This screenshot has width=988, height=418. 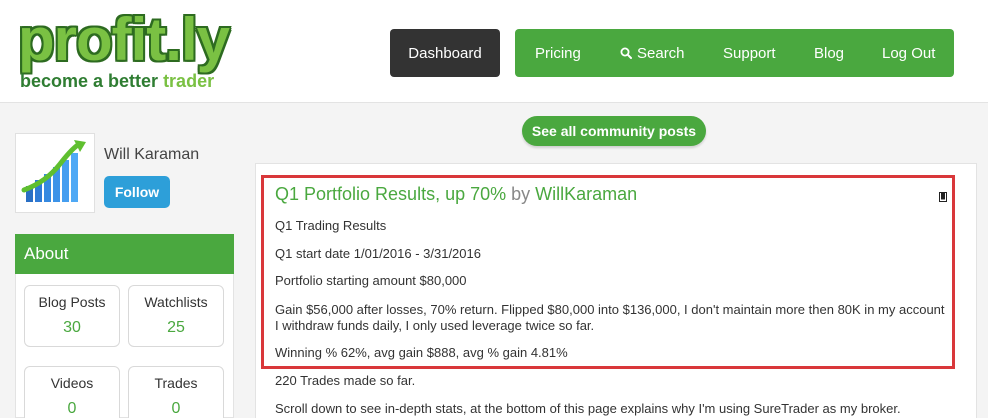 What do you see at coordinates (445, 53) in the screenshot?
I see `dashboard-button: Dashboard` at bounding box center [445, 53].